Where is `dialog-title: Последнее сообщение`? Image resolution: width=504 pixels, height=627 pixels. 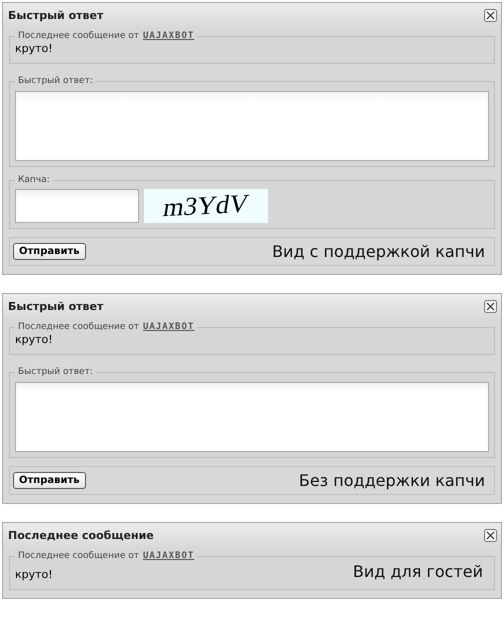 dialog-title: Последнее сообщение is located at coordinates (81, 535).